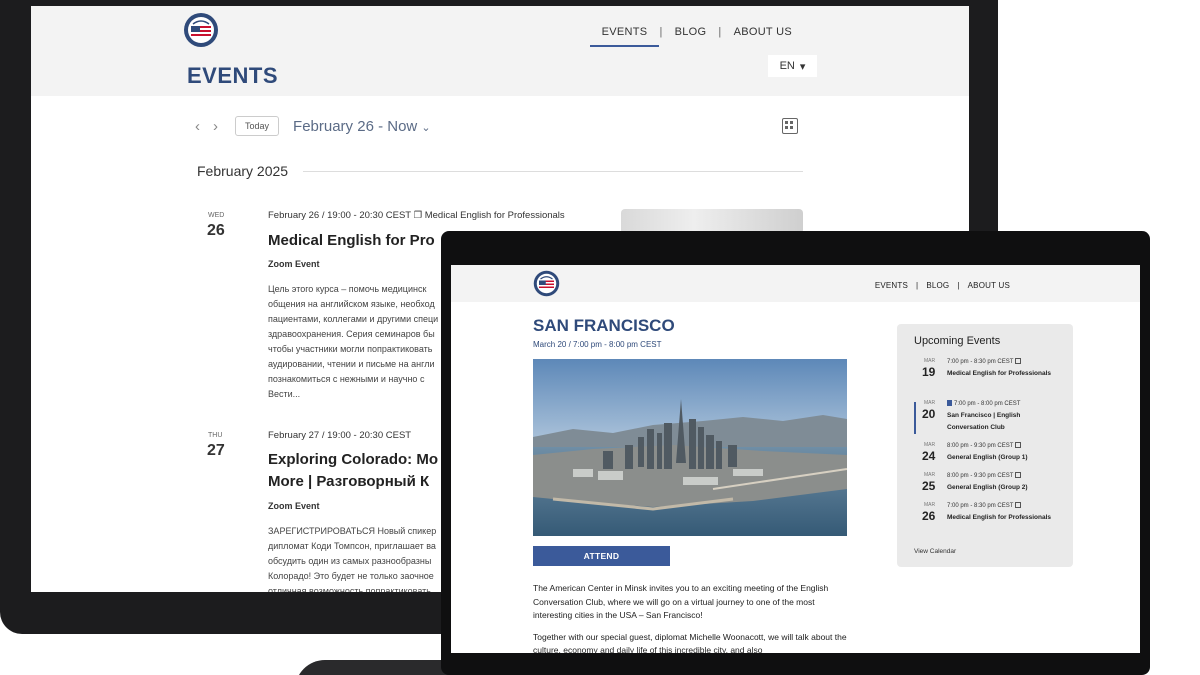 The width and height of the screenshot is (1200, 675). I want to click on calendar-toolbar: ‹ › Today February 26 - Now ⌄, so click(313, 126).